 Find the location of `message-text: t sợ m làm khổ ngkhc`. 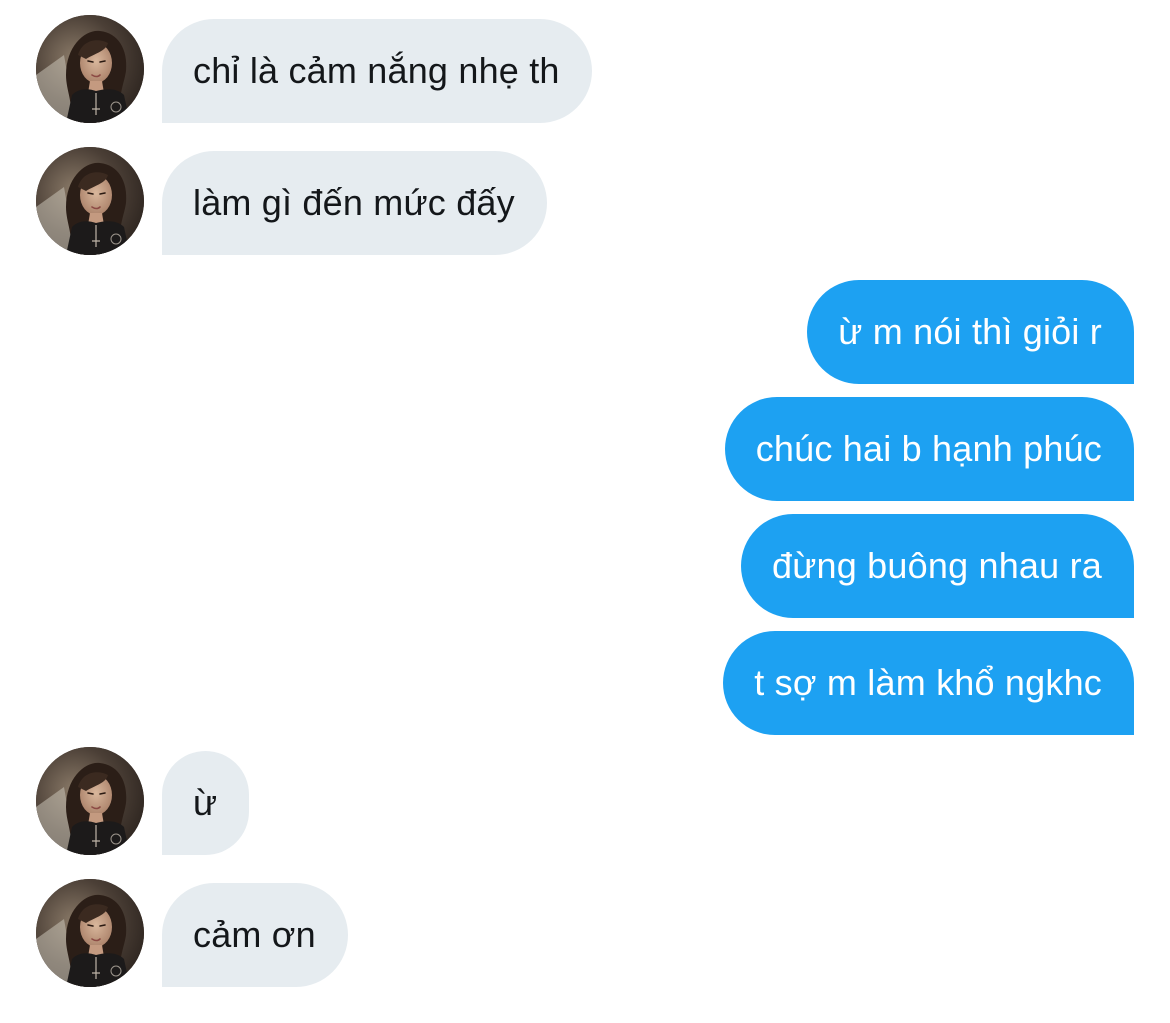

message-text: t sợ m làm khổ ngkhc is located at coordinates (928, 682).